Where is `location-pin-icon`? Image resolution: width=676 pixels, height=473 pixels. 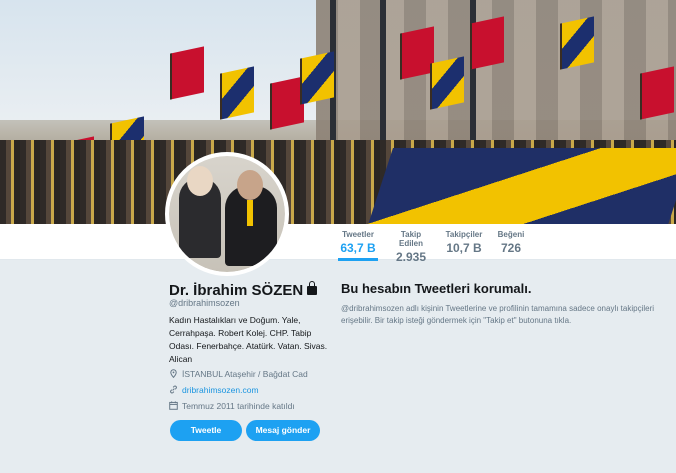 location-pin-icon is located at coordinates (173, 374).